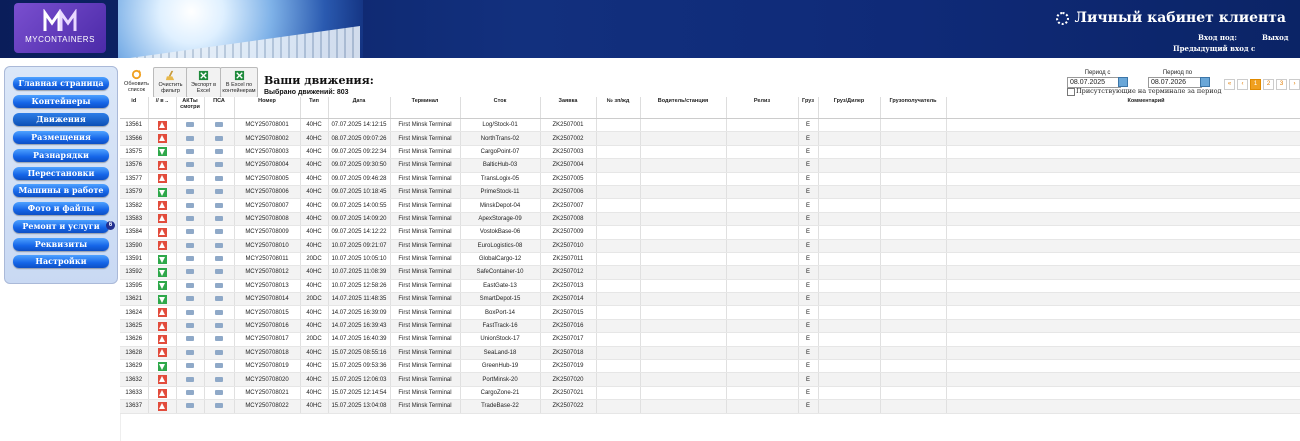 The image size is (1300, 441). What do you see at coordinates (134, 108) in the screenshot?
I see `column-header: id` at bounding box center [134, 108].